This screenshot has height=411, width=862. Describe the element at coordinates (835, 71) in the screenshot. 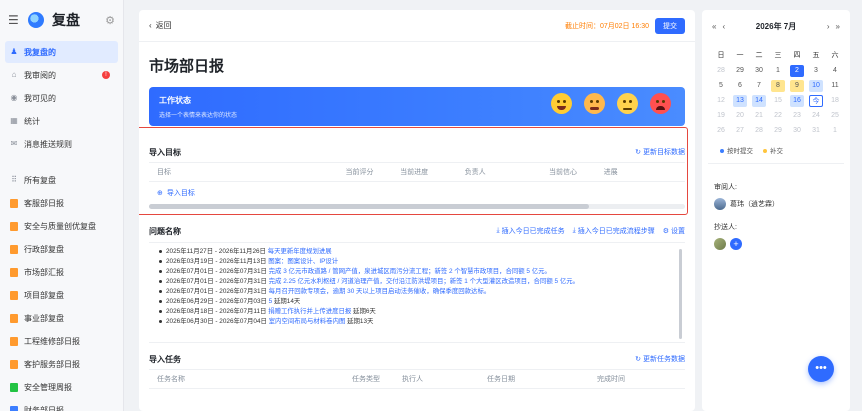

I see `calendar-day: 4` at that location.